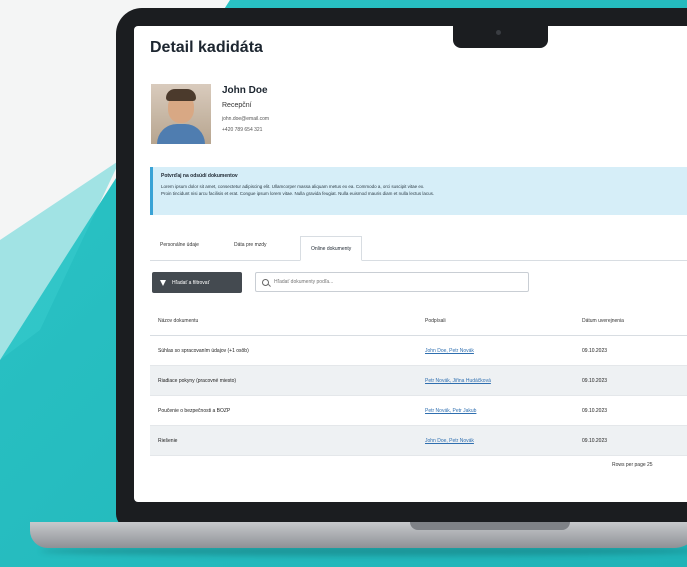 This screenshot has height=567, width=687. Describe the element at coordinates (500, 28) in the screenshot. I see `laptop-notch` at that location.